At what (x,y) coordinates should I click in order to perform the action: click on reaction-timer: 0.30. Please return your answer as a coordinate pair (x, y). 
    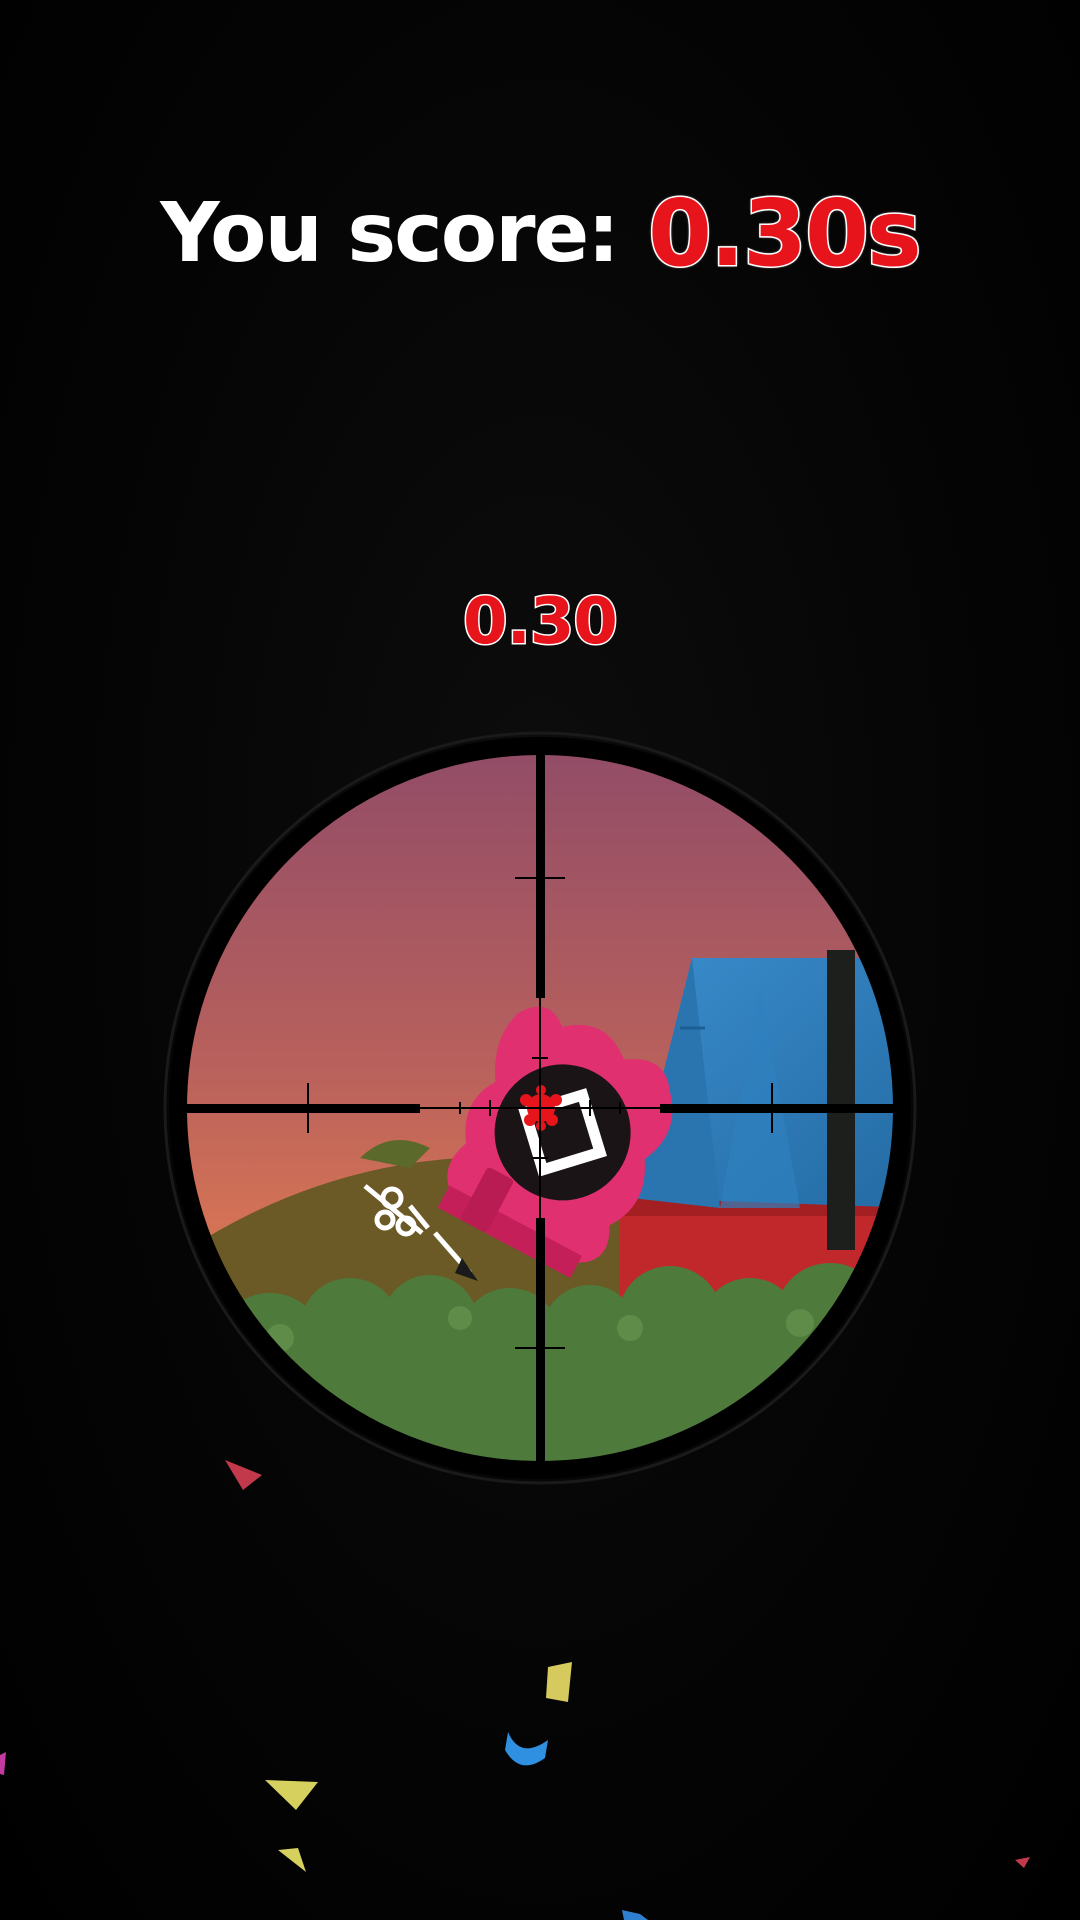
    Looking at the image, I should click on (541, 622).